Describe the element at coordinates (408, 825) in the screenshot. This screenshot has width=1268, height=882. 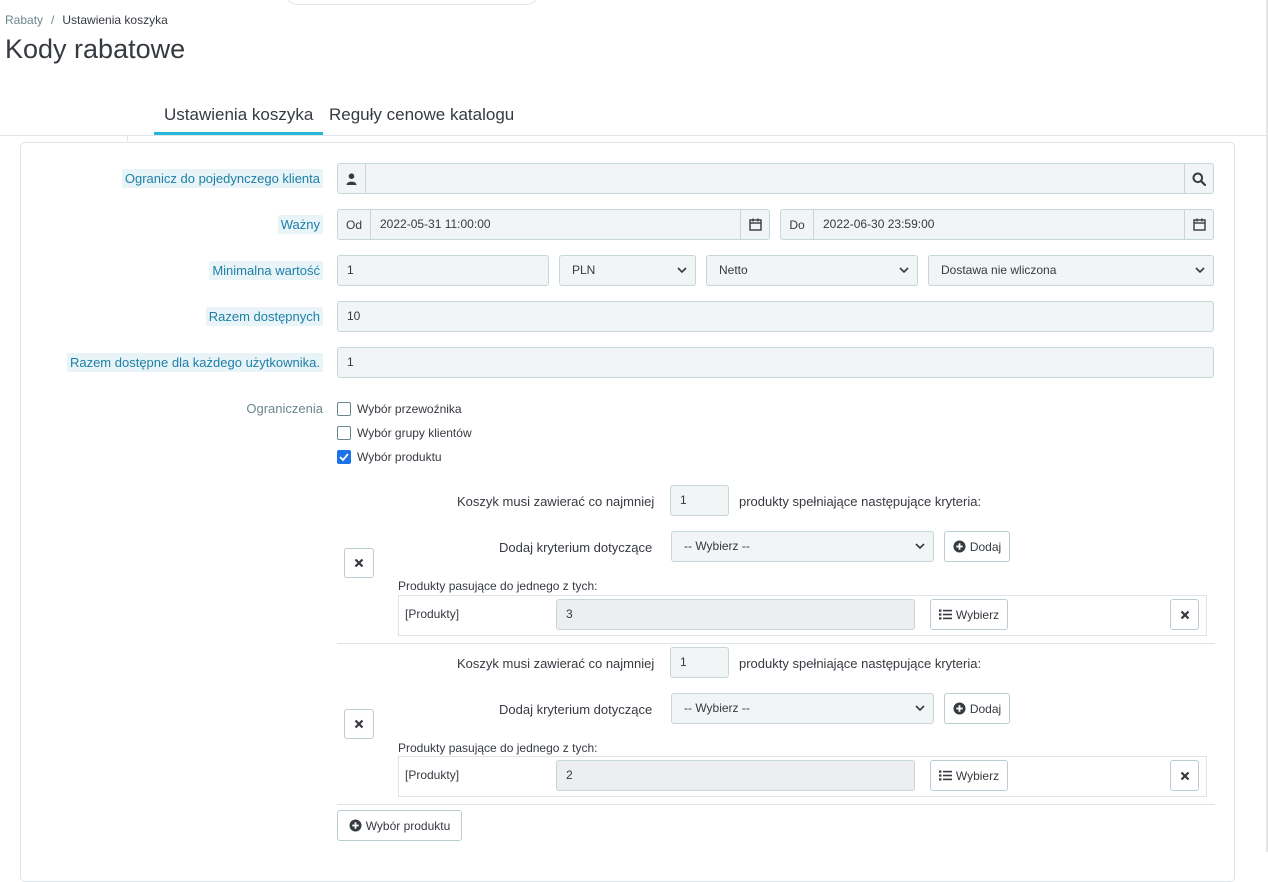
I see `add-product-selection-label: Wybór produktu` at that location.